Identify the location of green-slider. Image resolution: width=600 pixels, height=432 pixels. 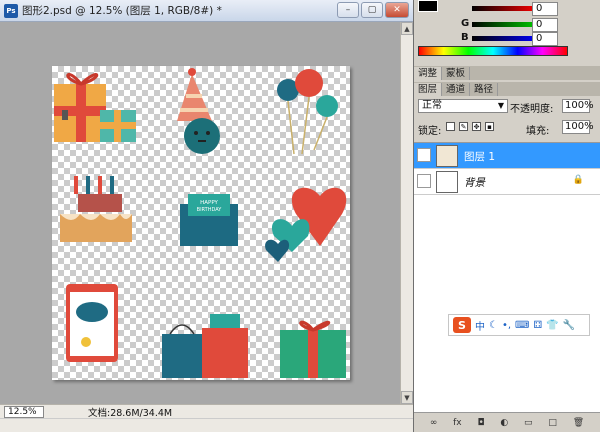
(505, 24).